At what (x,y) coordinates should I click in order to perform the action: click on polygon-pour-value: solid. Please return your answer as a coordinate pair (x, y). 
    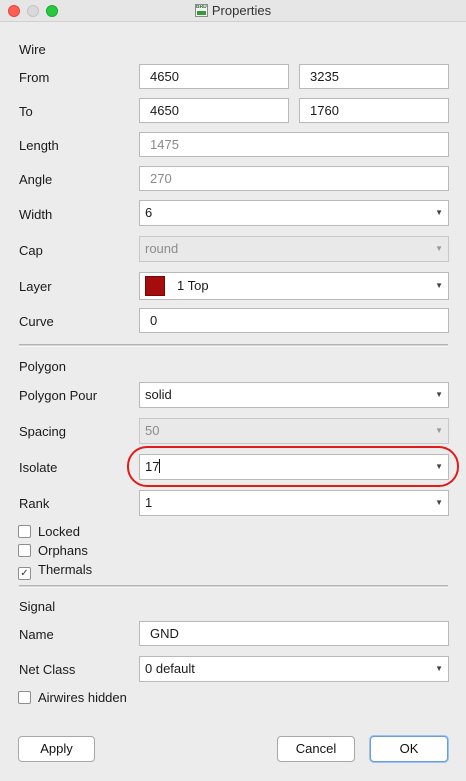
    Looking at the image, I should click on (158, 394).